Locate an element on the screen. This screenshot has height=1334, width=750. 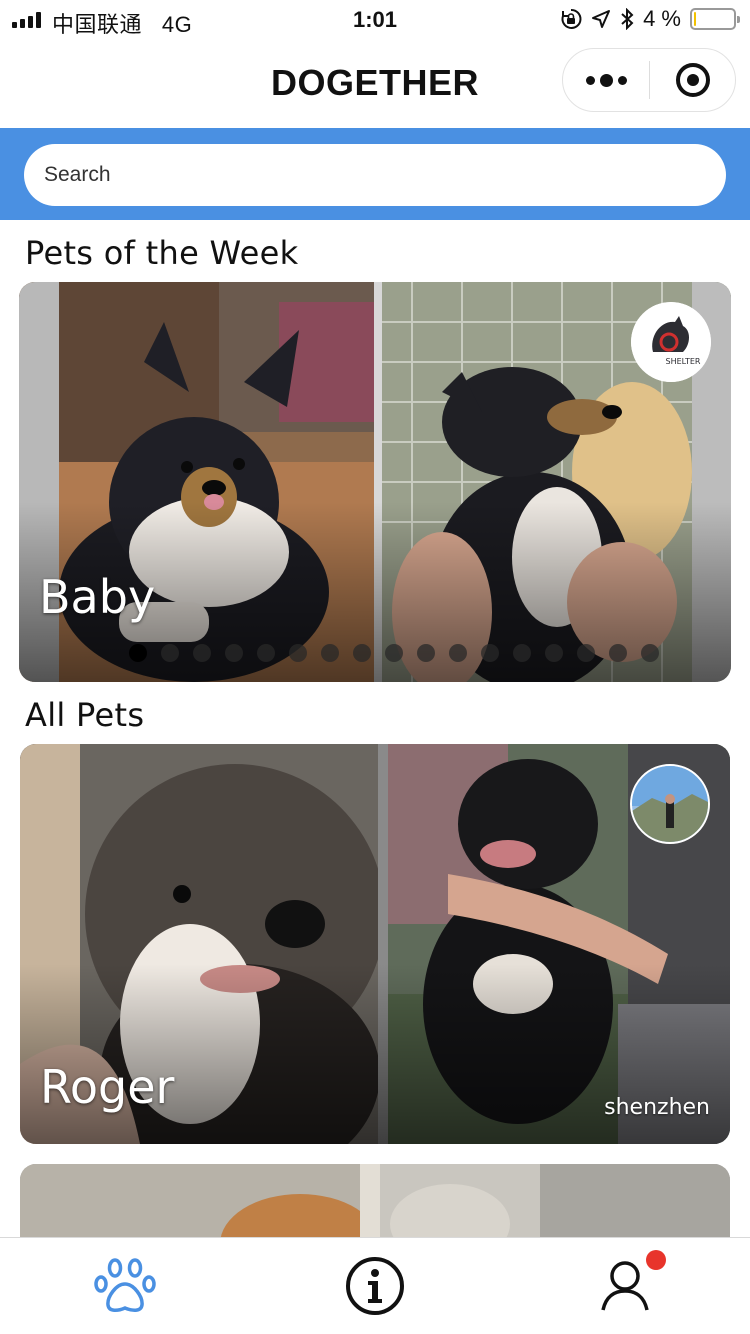
paw-icon is located at coordinates (125, 1285).